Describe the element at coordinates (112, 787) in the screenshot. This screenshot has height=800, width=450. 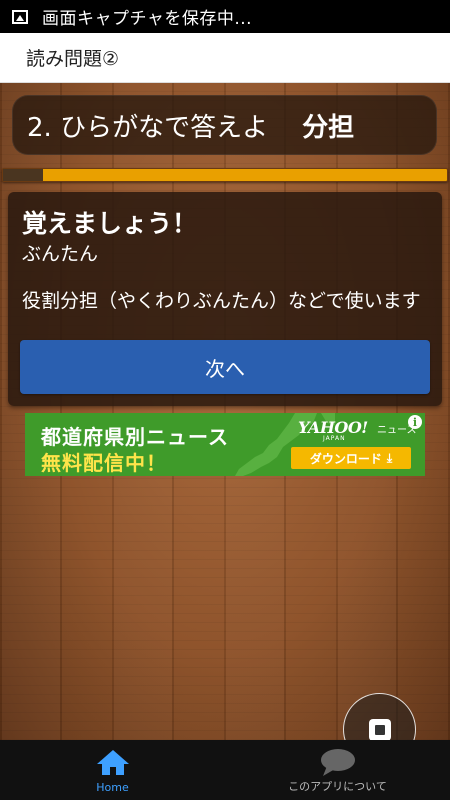
I see `nav-label-home: Home` at that location.